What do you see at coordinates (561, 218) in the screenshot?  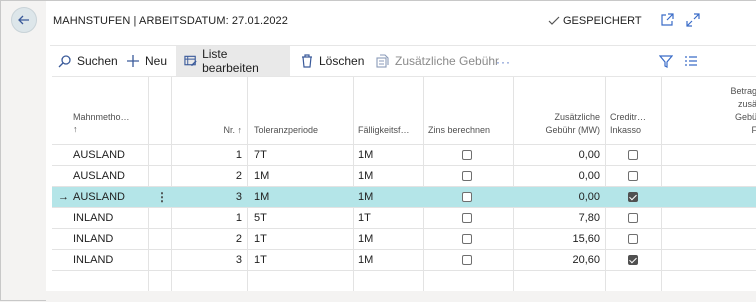 I see `cell-fee: 7,80` at bounding box center [561, 218].